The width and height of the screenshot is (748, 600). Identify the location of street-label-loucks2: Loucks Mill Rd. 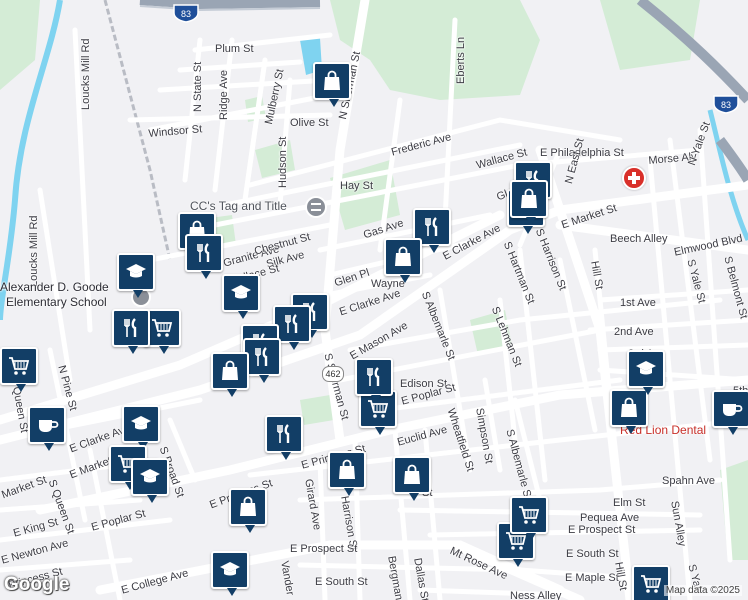
(34, 251).